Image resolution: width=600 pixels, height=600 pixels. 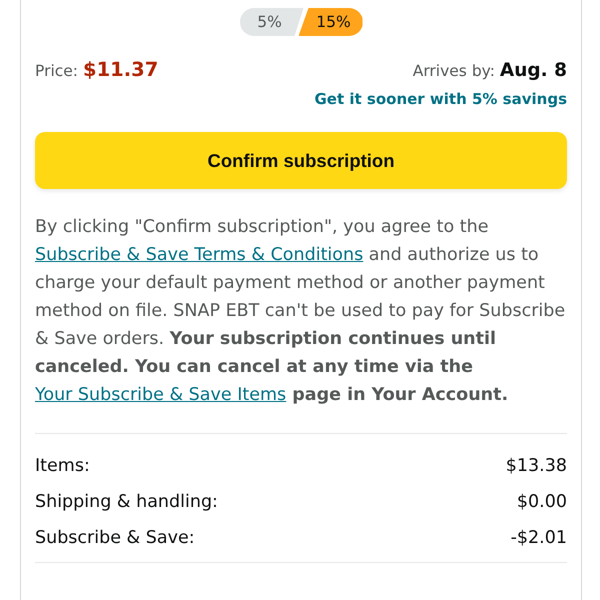 What do you see at coordinates (301, 160) in the screenshot?
I see `confirm-button: Confirm subscription` at bounding box center [301, 160].